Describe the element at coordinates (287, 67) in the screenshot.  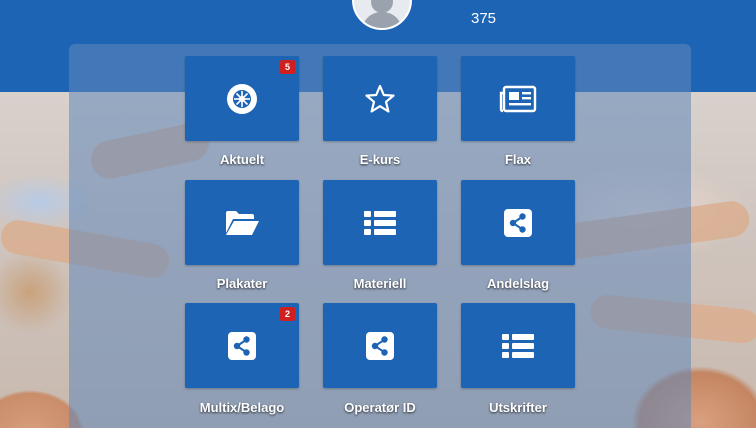
I see `notification-badge: 5` at that location.